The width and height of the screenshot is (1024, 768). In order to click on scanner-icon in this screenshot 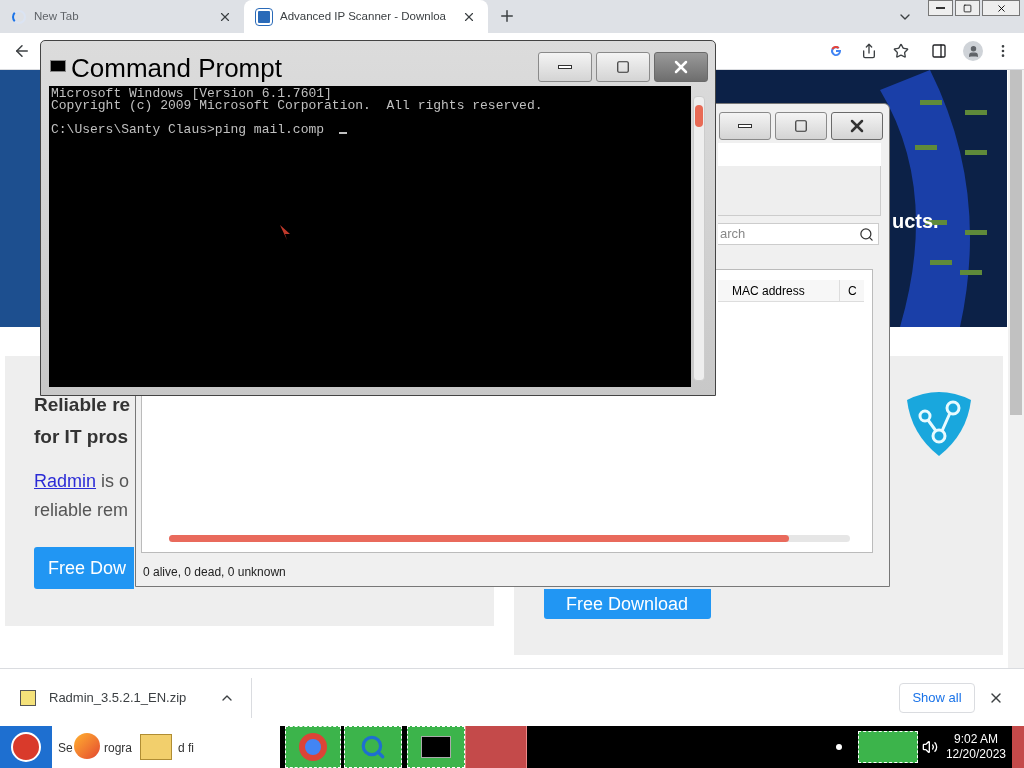, I will do `click(264, 16)`.